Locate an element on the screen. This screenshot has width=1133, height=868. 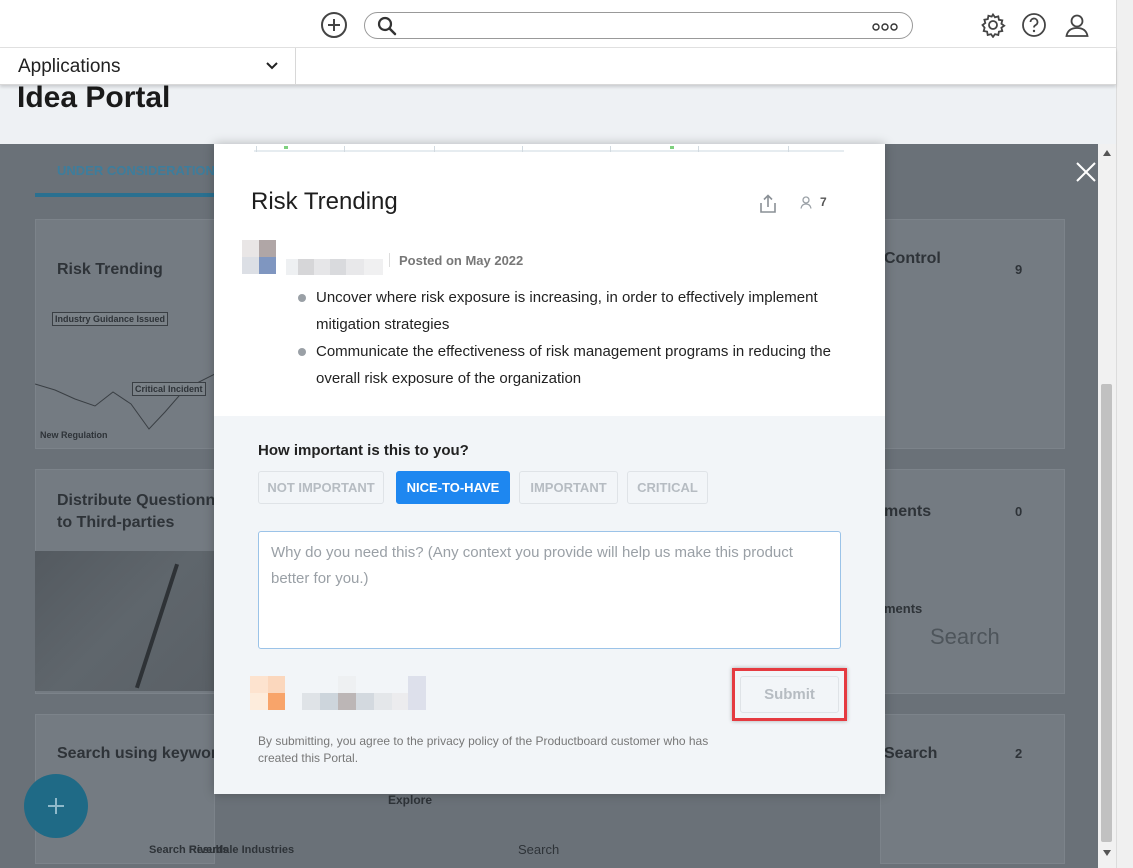
importance-critical-button: CRITICAL is located at coordinates (667, 487).